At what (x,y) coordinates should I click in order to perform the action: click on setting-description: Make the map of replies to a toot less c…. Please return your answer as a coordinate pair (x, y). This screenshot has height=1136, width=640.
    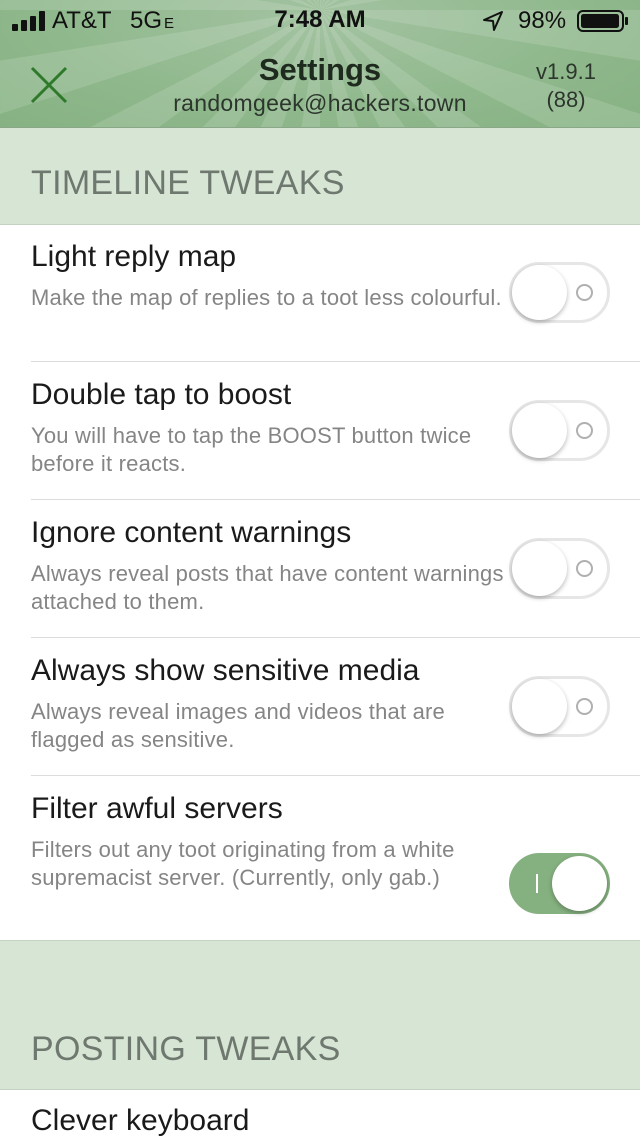
    Looking at the image, I should click on (266, 297).